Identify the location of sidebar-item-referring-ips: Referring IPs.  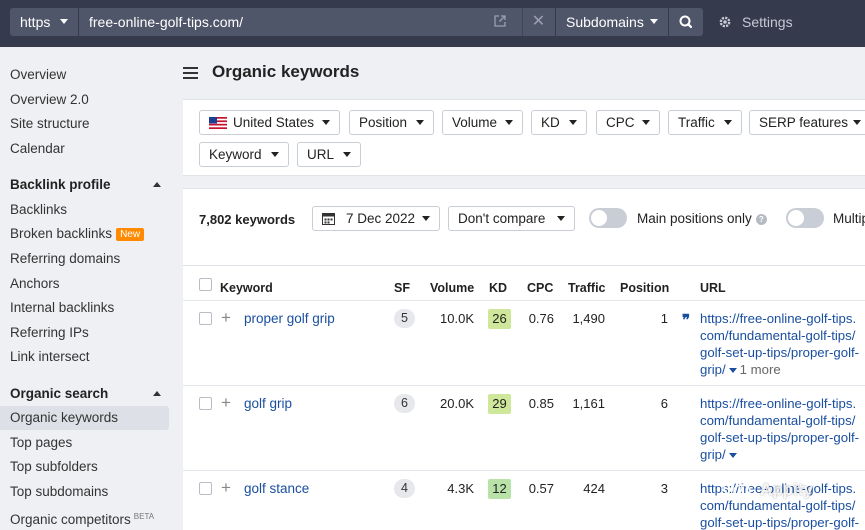
(84, 333).